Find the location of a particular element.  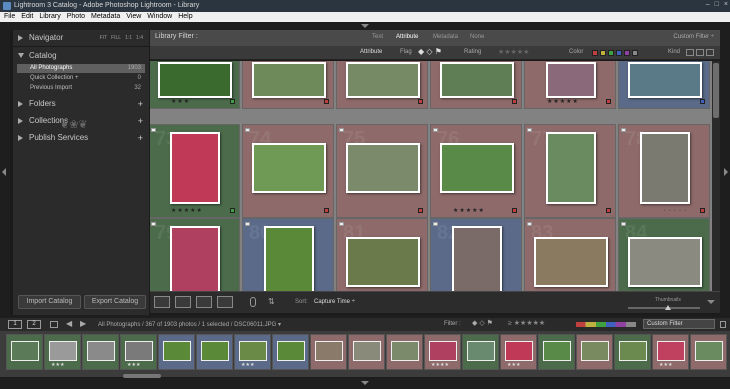

sort-direction-icon: ⇅ is located at coordinates (271, 301).